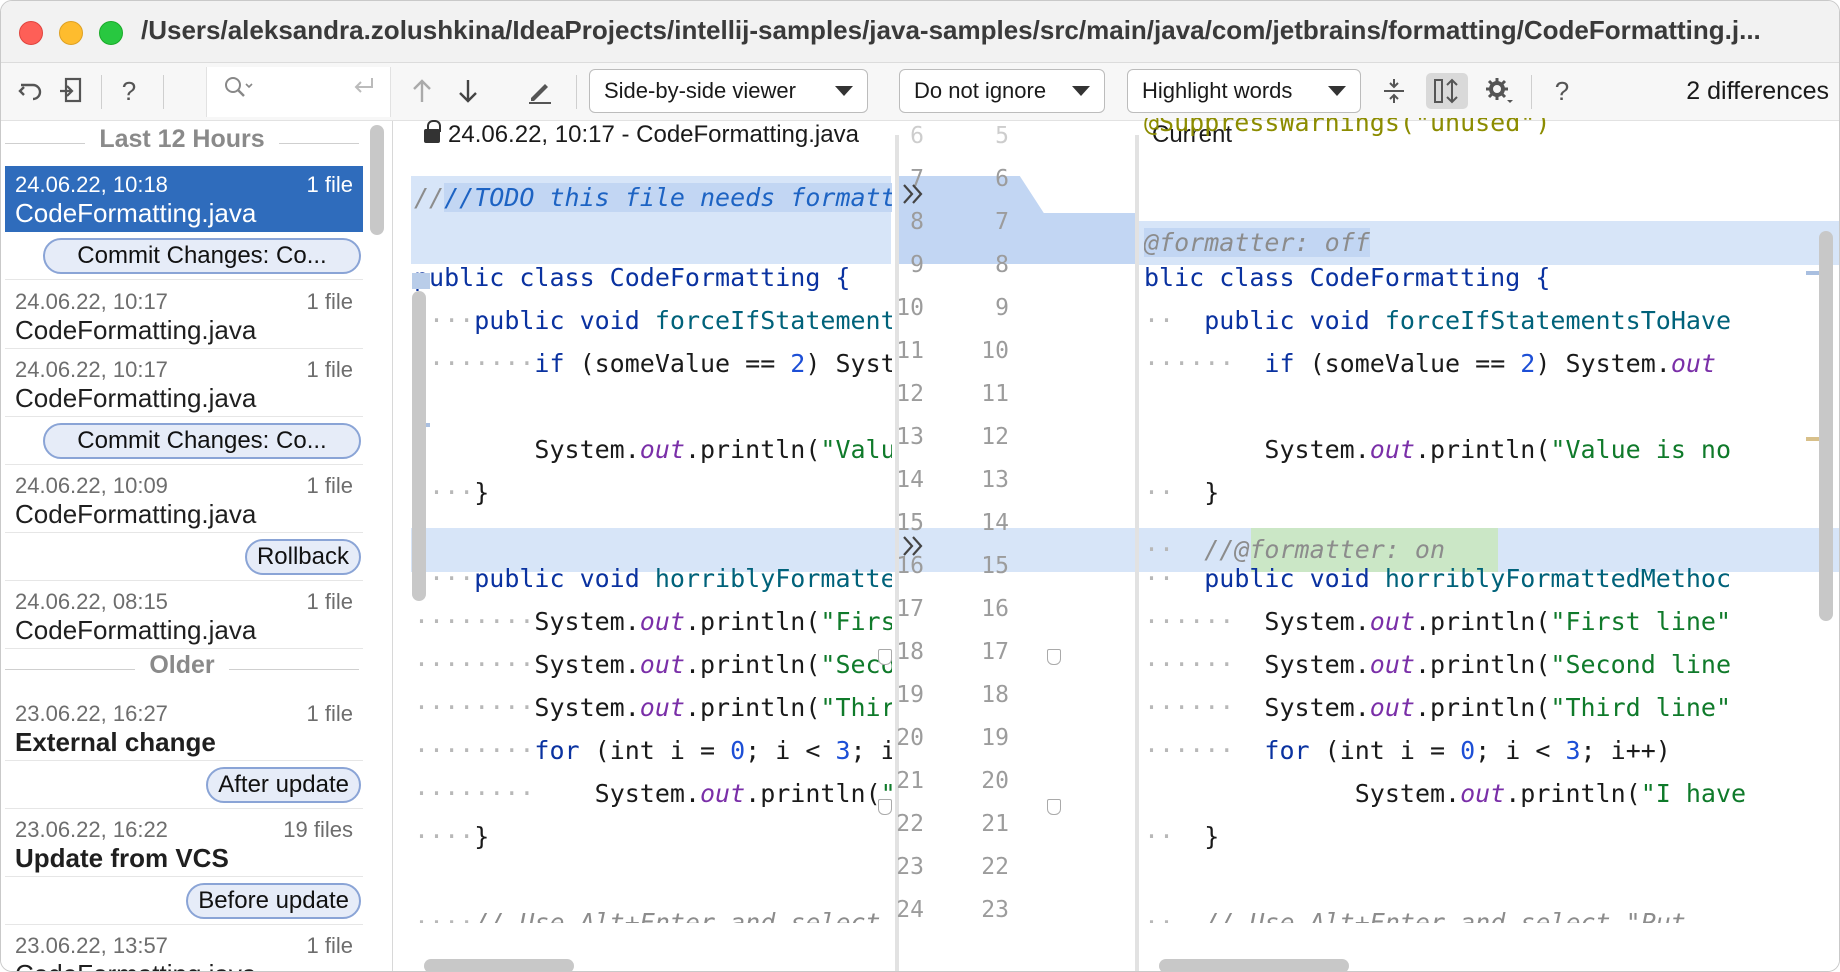 The height and width of the screenshot is (972, 1840). I want to click on history-item-name: Update from VCS, so click(122, 858).